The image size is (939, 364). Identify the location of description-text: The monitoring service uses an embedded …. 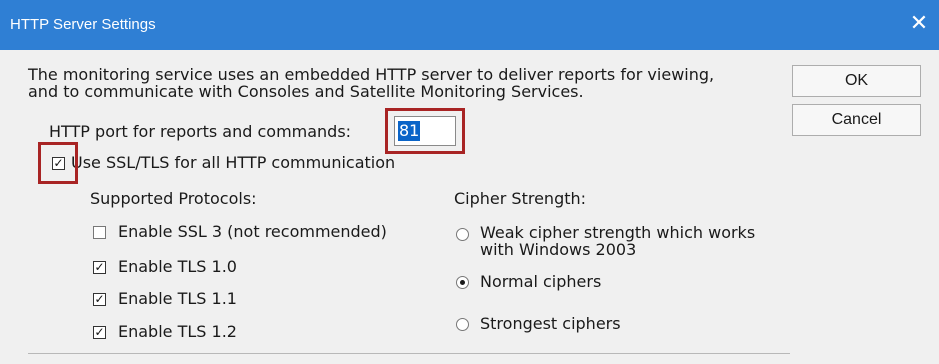
(371, 83).